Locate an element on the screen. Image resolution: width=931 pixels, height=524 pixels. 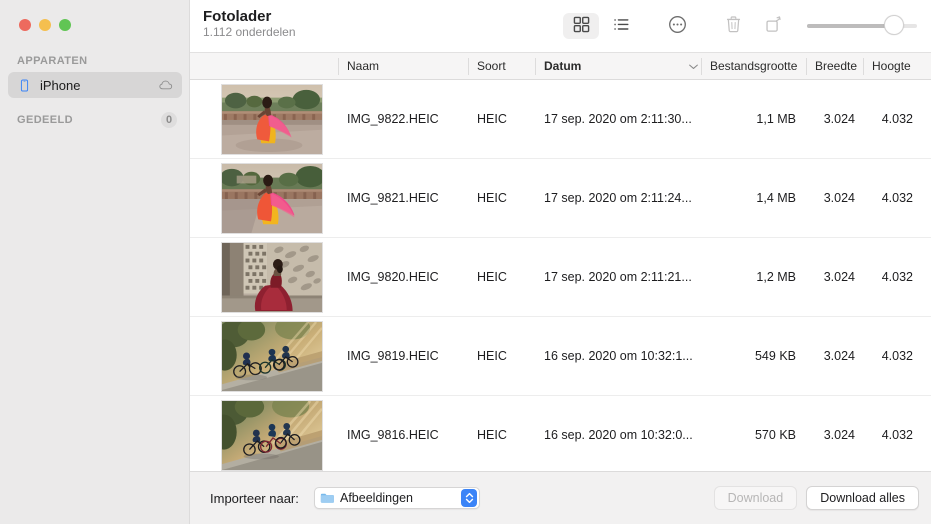
item-count-subtitle: 1.112 onderdelen is located at coordinates (249, 32).